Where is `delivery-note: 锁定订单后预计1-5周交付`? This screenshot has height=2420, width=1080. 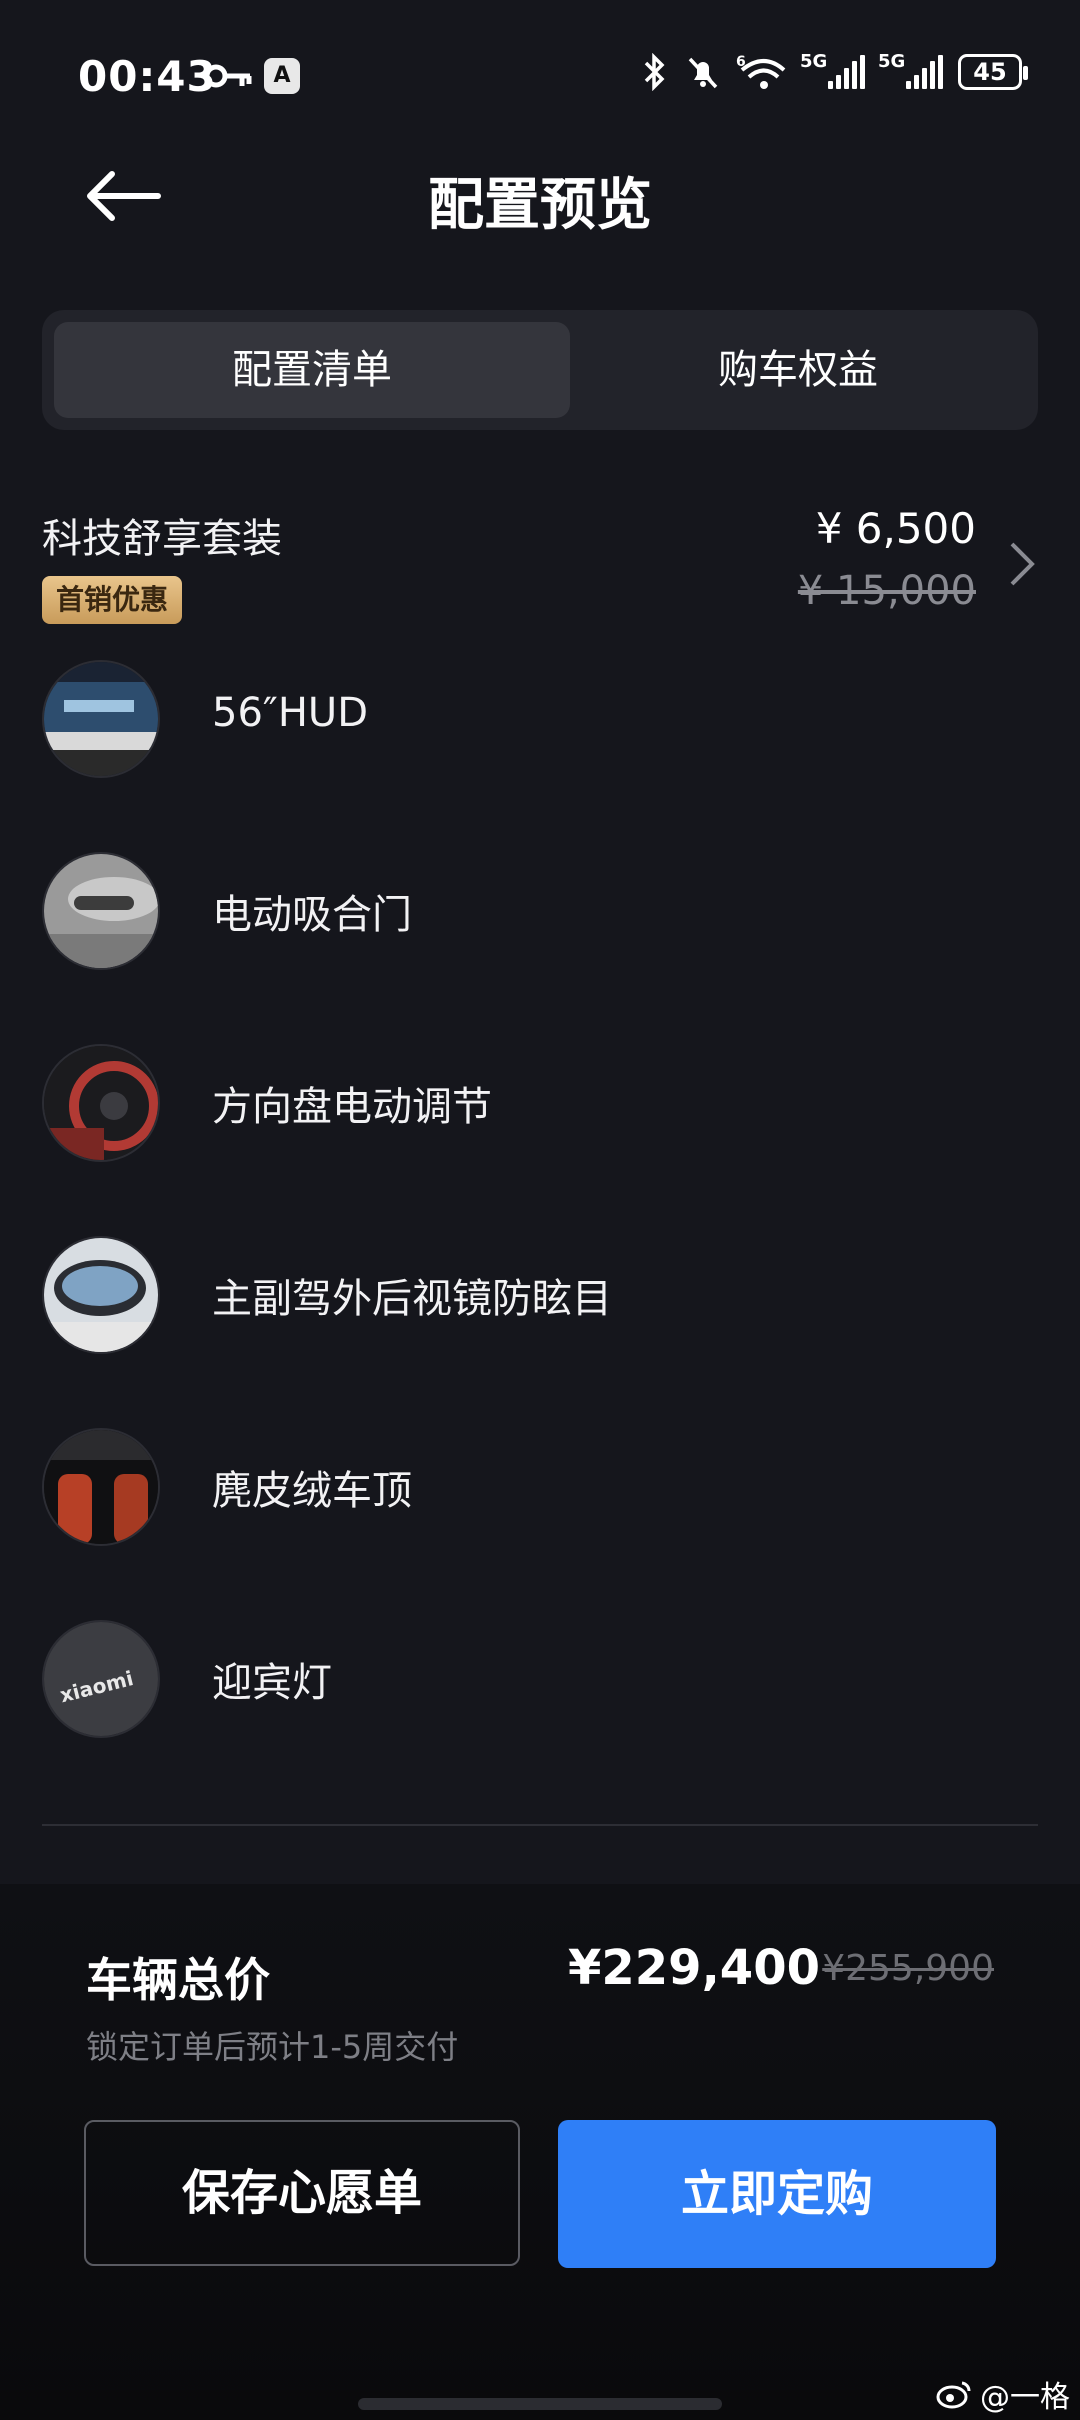
delivery-note: 锁定订单后预计1-5周交付 is located at coordinates (272, 2047).